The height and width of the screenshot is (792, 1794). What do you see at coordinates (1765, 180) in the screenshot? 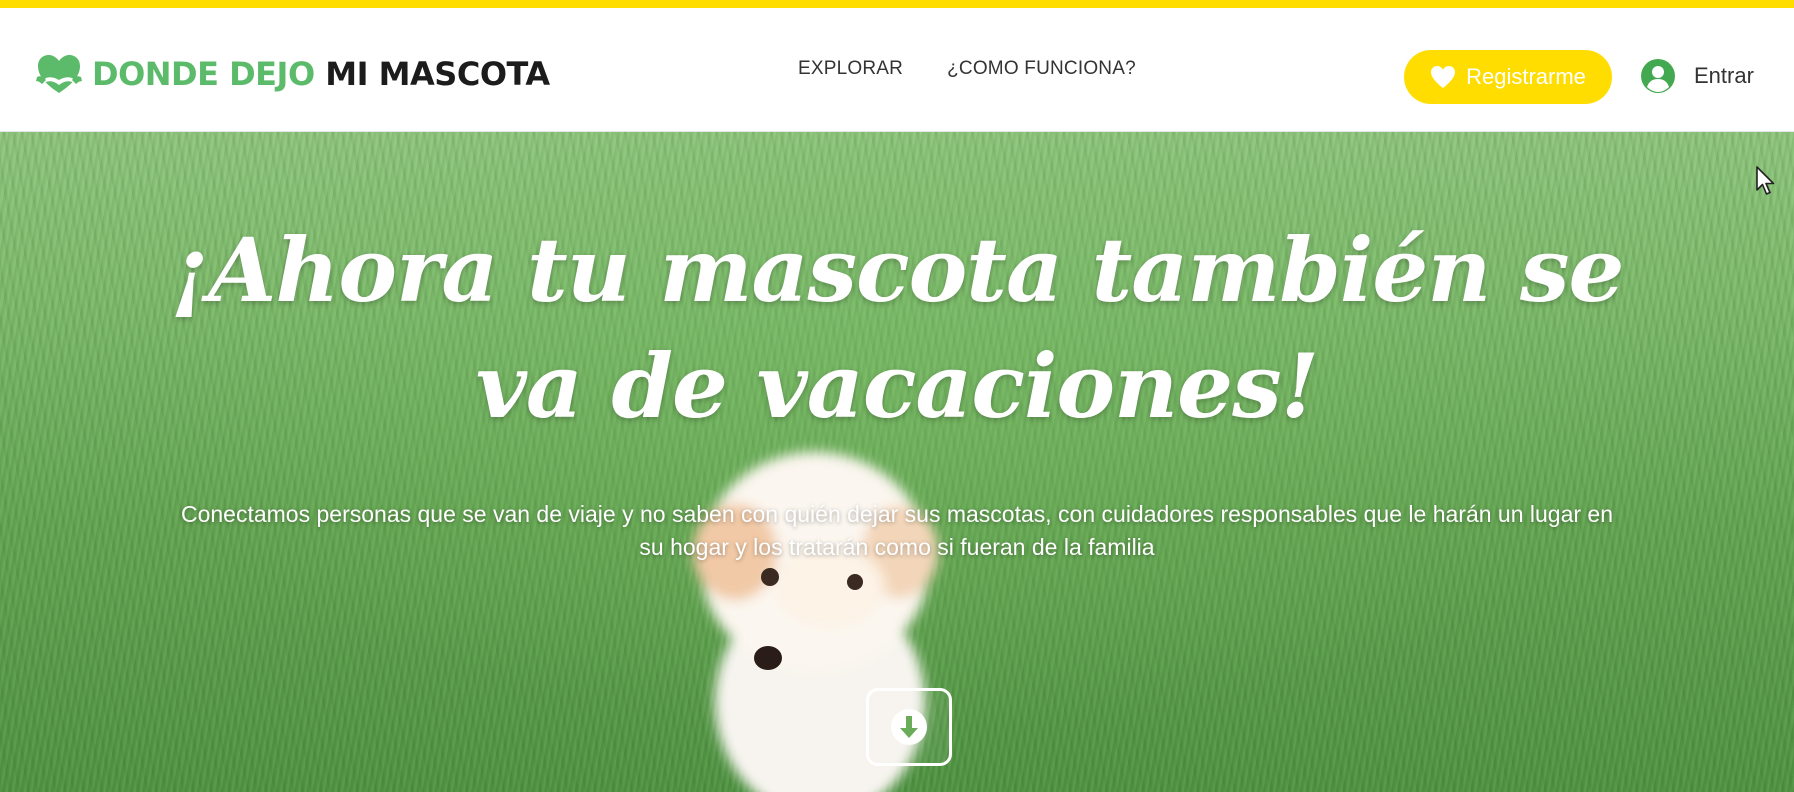
I see `mouse-cursor-icon` at bounding box center [1765, 180].